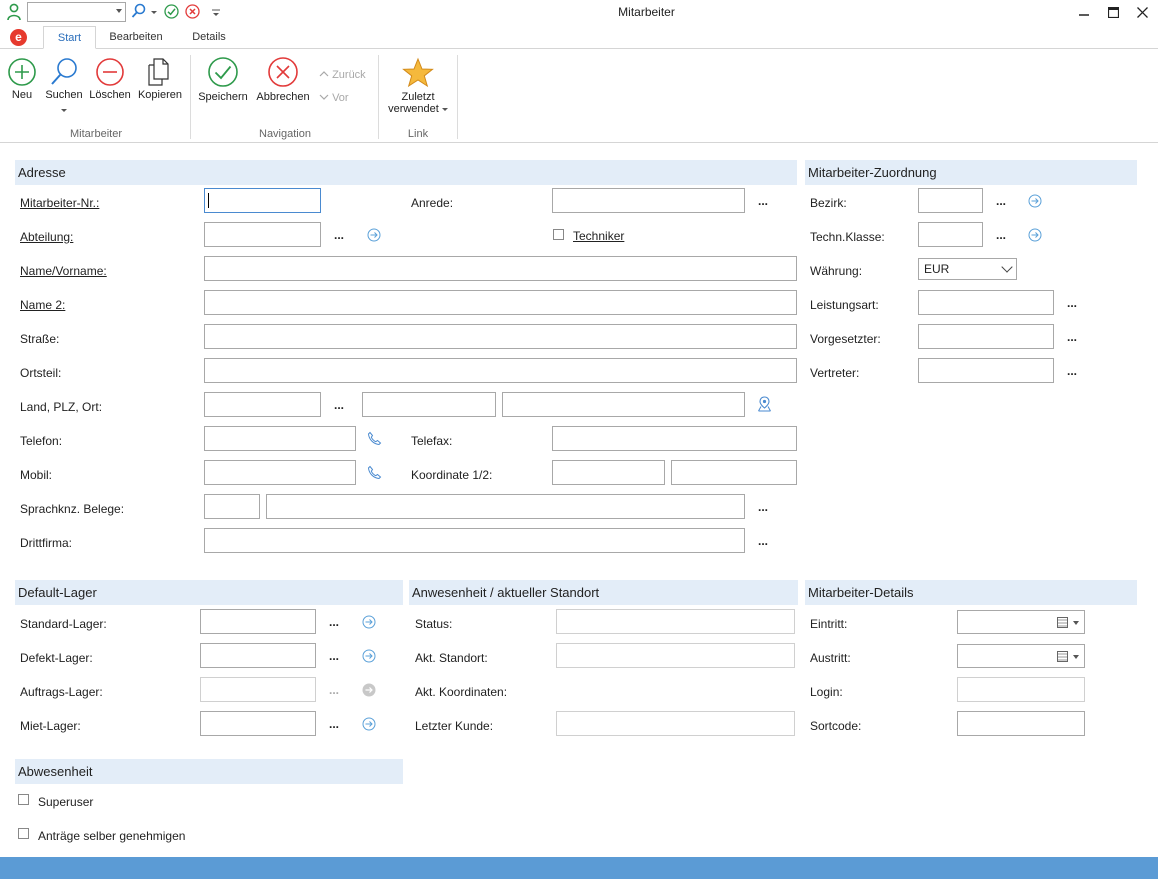 Image resolution: width=1158 pixels, height=879 pixels. Describe the element at coordinates (46, 237) in the screenshot. I see `label-abteilung: Abteilung:` at that location.